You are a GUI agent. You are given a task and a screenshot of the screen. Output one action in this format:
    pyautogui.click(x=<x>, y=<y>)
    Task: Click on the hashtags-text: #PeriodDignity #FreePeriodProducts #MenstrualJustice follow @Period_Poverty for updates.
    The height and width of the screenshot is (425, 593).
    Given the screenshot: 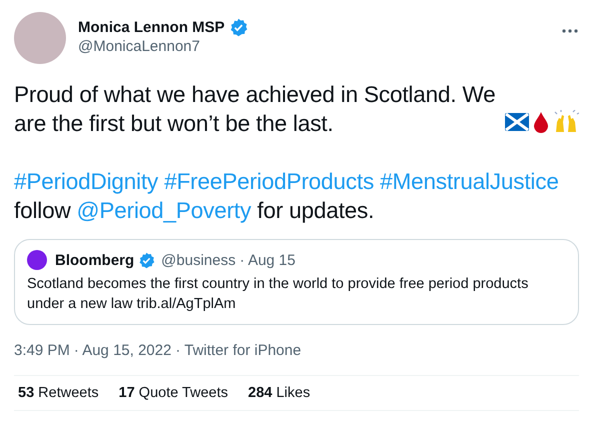 What is the action you would take?
    pyautogui.click(x=287, y=196)
    